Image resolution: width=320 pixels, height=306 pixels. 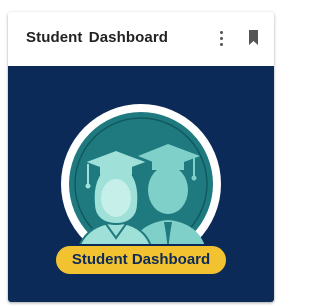 What do you see at coordinates (141, 260) in the screenshot?
I see `student-dashboard-badge: Student Dashboard` at bounding box center [141, 260].